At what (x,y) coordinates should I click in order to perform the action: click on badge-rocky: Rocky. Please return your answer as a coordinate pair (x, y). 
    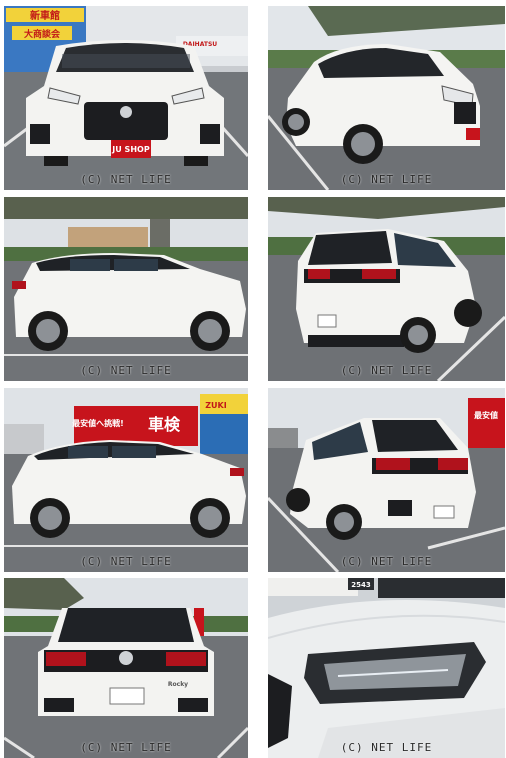
    Looking at the image, I should click on (178, 684).